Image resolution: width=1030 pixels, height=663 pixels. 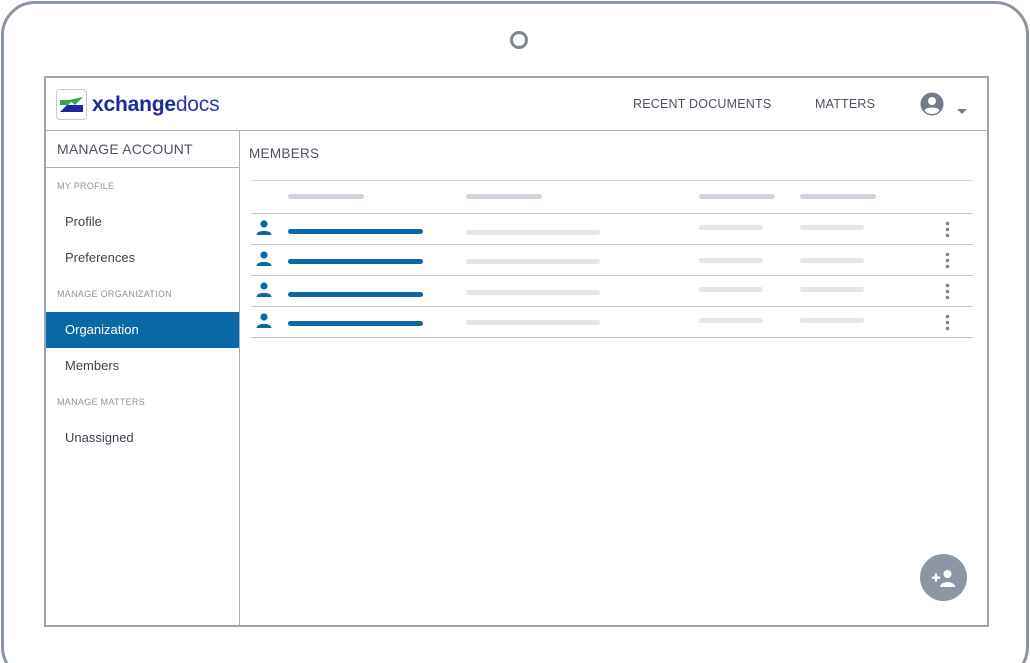 What do you see at coordinates (115, 294) in the screenshot?
I see `sidebar-section-manage-organization: MANAGE ORGANIZATION` at bounding box center [115, 294].